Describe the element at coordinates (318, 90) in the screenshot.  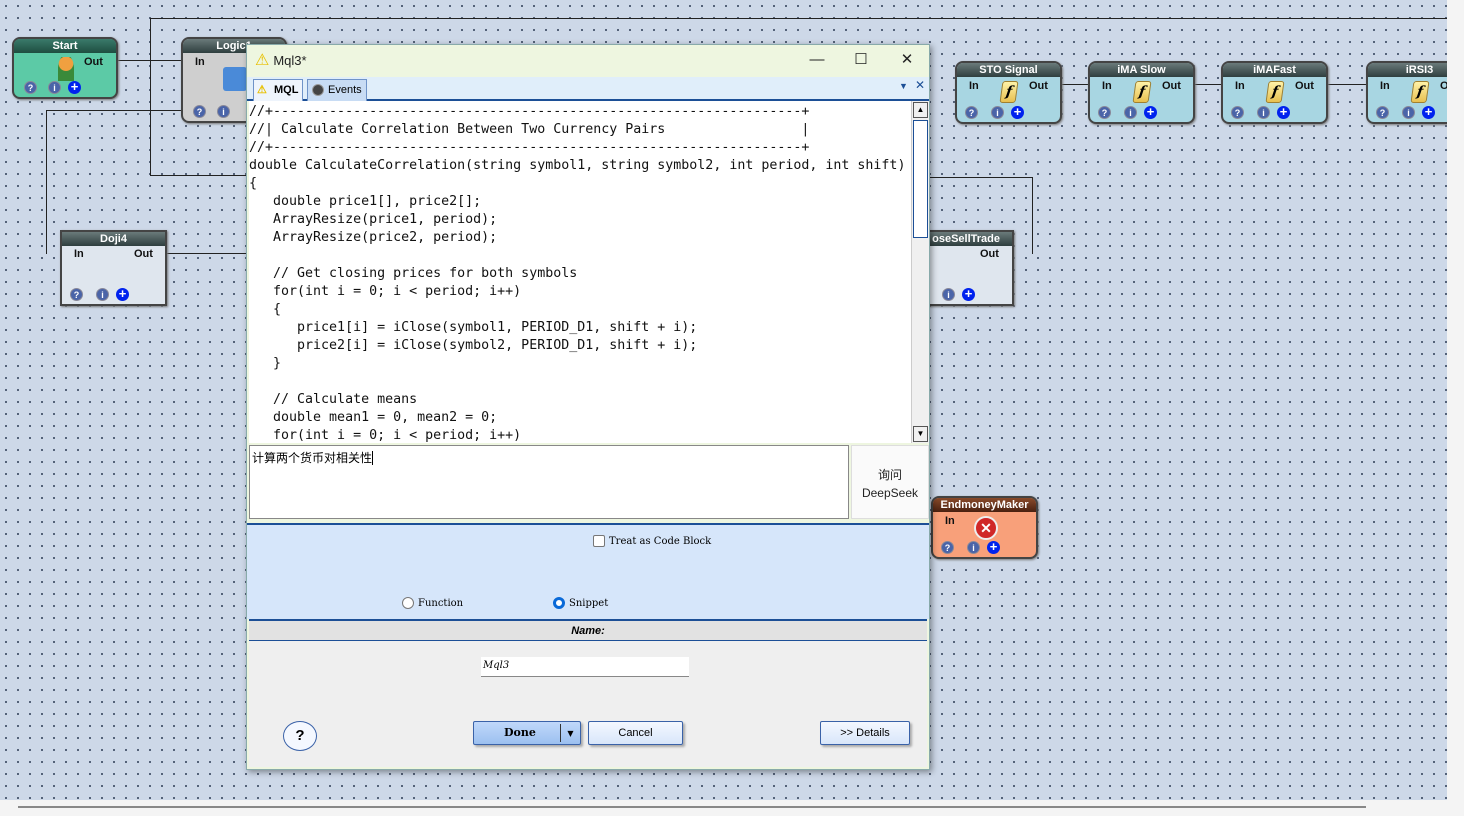
I see `clock-icon` at that location.